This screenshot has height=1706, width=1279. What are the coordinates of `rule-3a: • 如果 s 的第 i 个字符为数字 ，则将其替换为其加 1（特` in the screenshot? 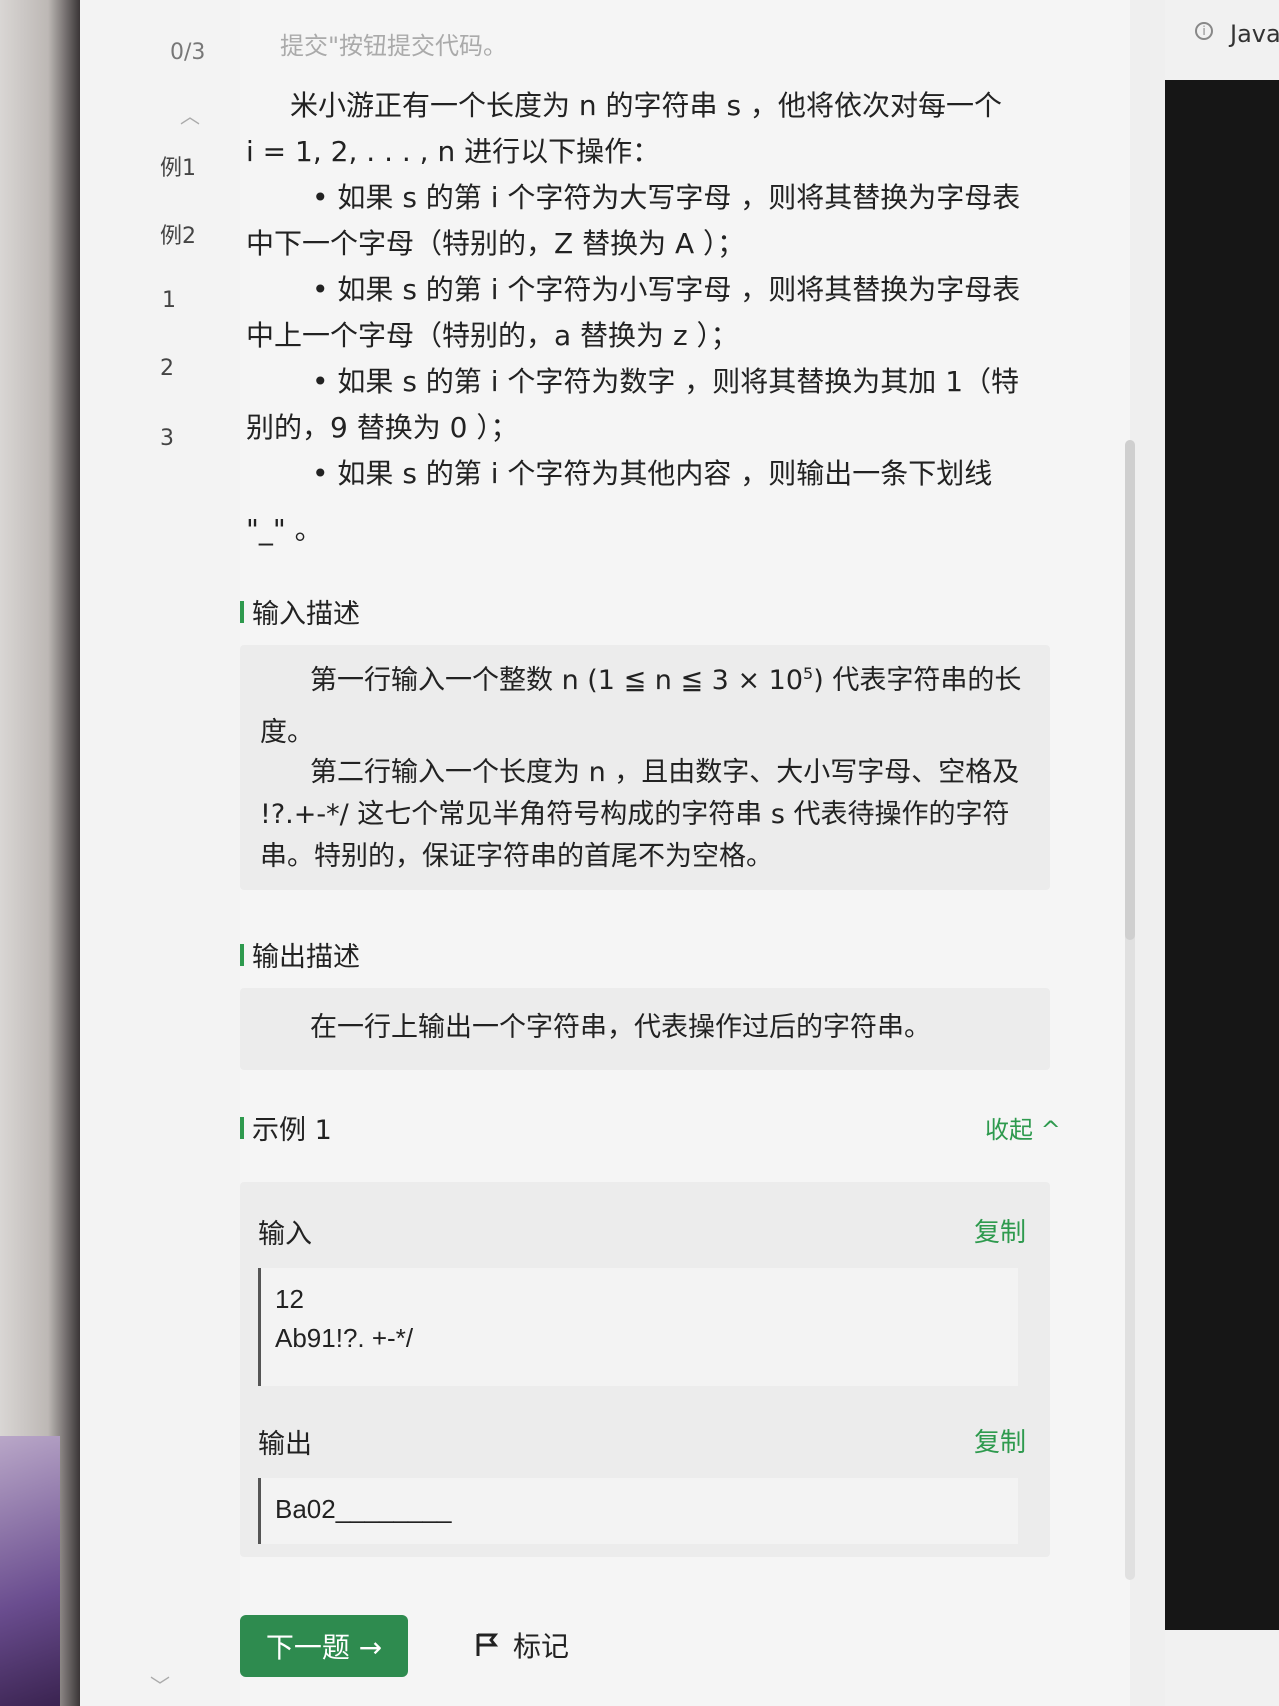 It's located at (666, 381).